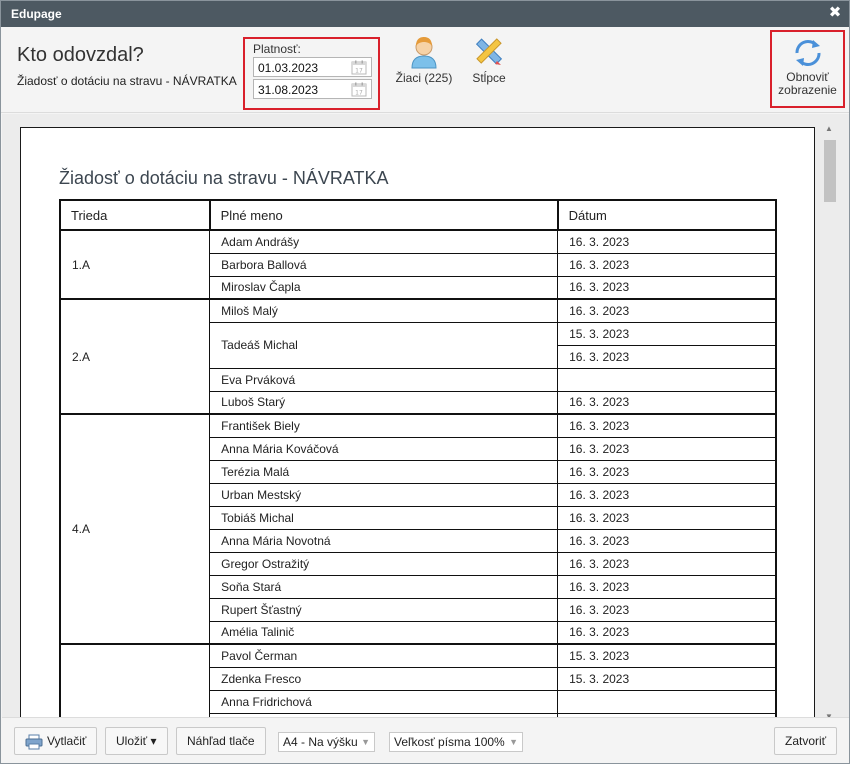  What do you see at coordinates (384, 517) in the screenshot?
I see `student-name-cell: Tobiáš Michal` at bounding box center [384, 517].